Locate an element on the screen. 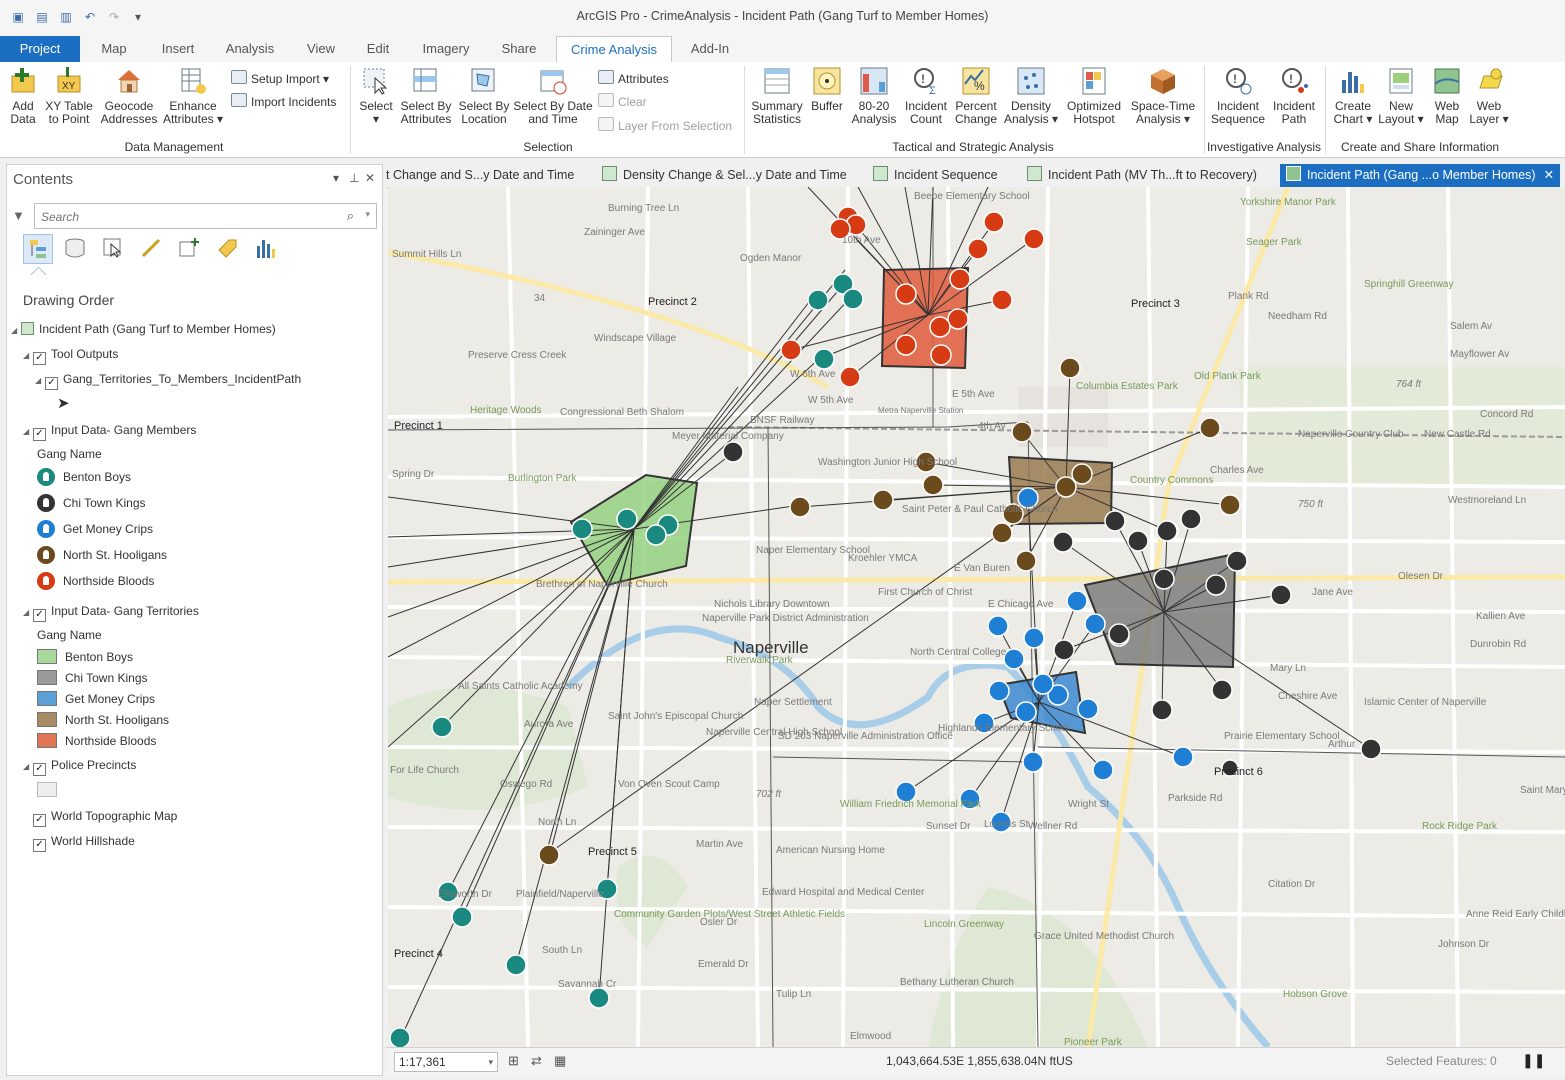 Image resolution: width=1565 pixels, height=1080 pixels. select-by-attributes-button: Select By Attributes is located at coordinates (426, 96).